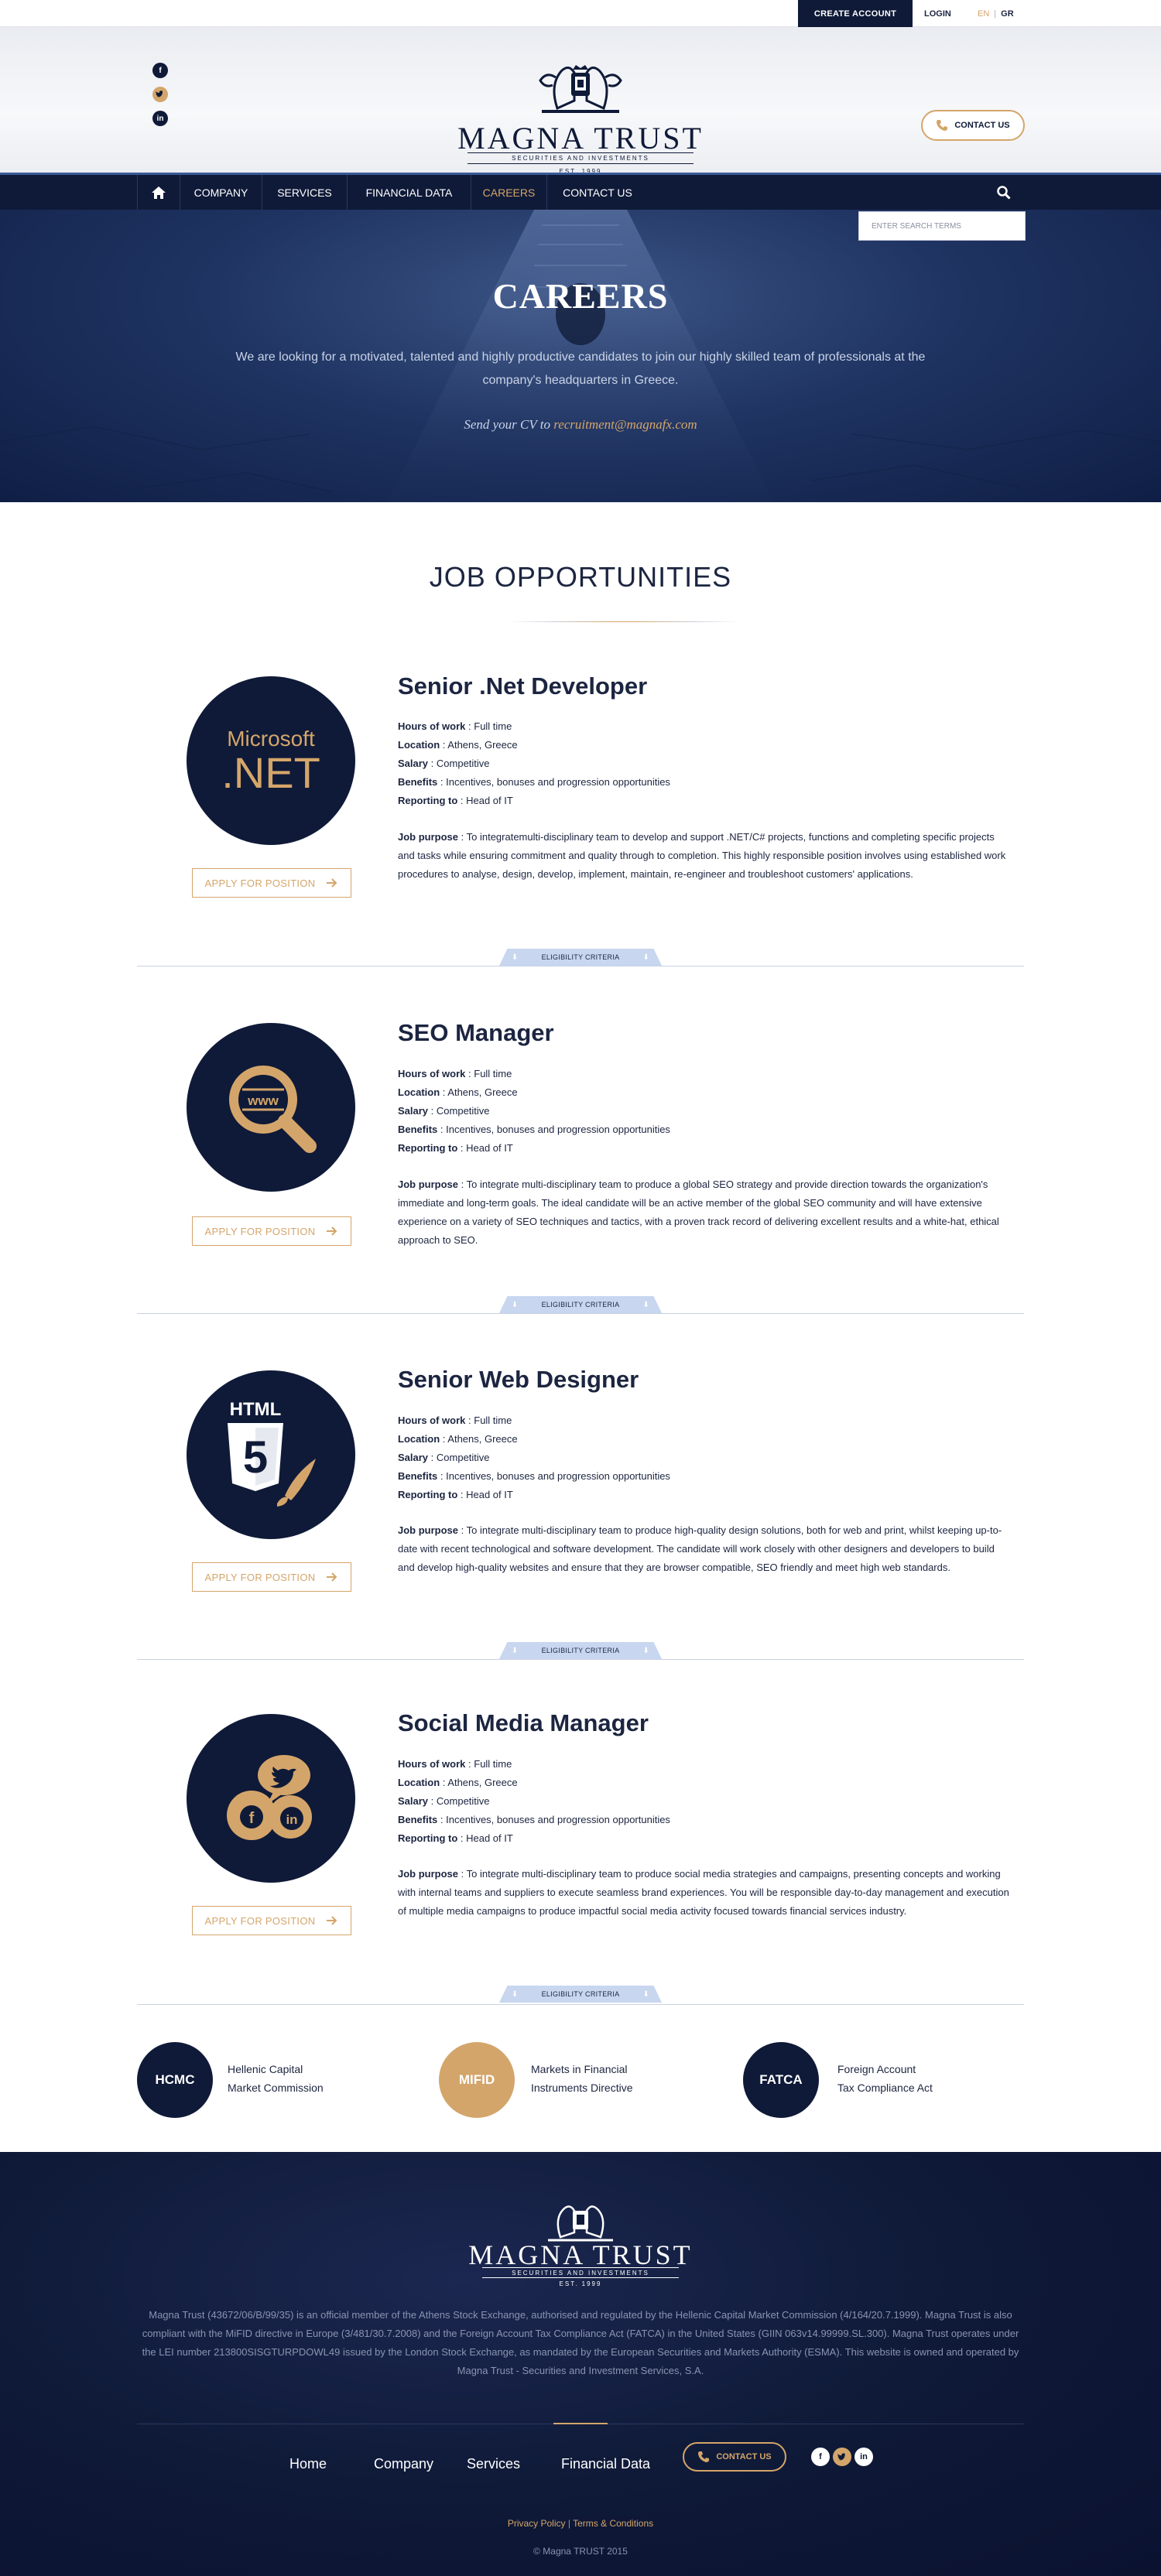 Image resolution: width=1161 pixels, height=2576 pixels. Describe the element at coordinates (580, 152) in the screenshot. I see `logo-rule` at that location.